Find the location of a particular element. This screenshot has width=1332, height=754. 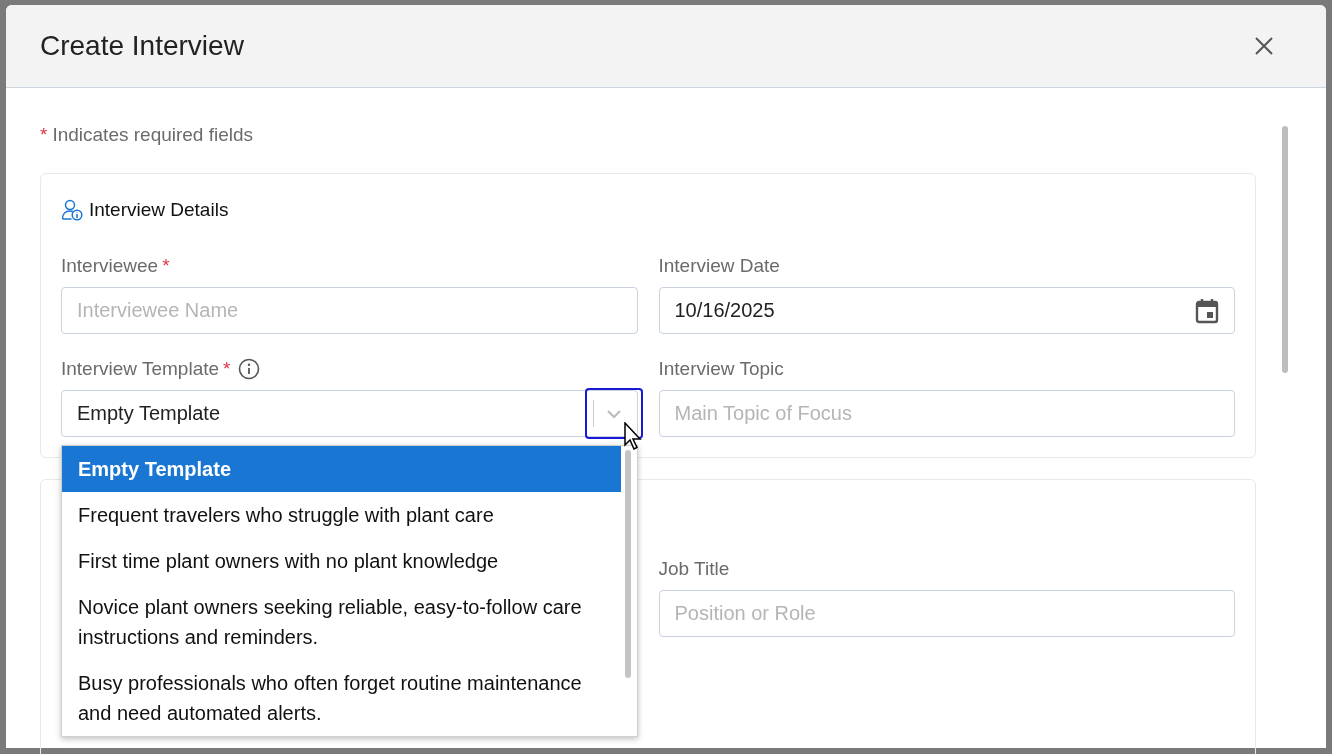

dialog-title: Create Interview is located at coordinates (142, 46).